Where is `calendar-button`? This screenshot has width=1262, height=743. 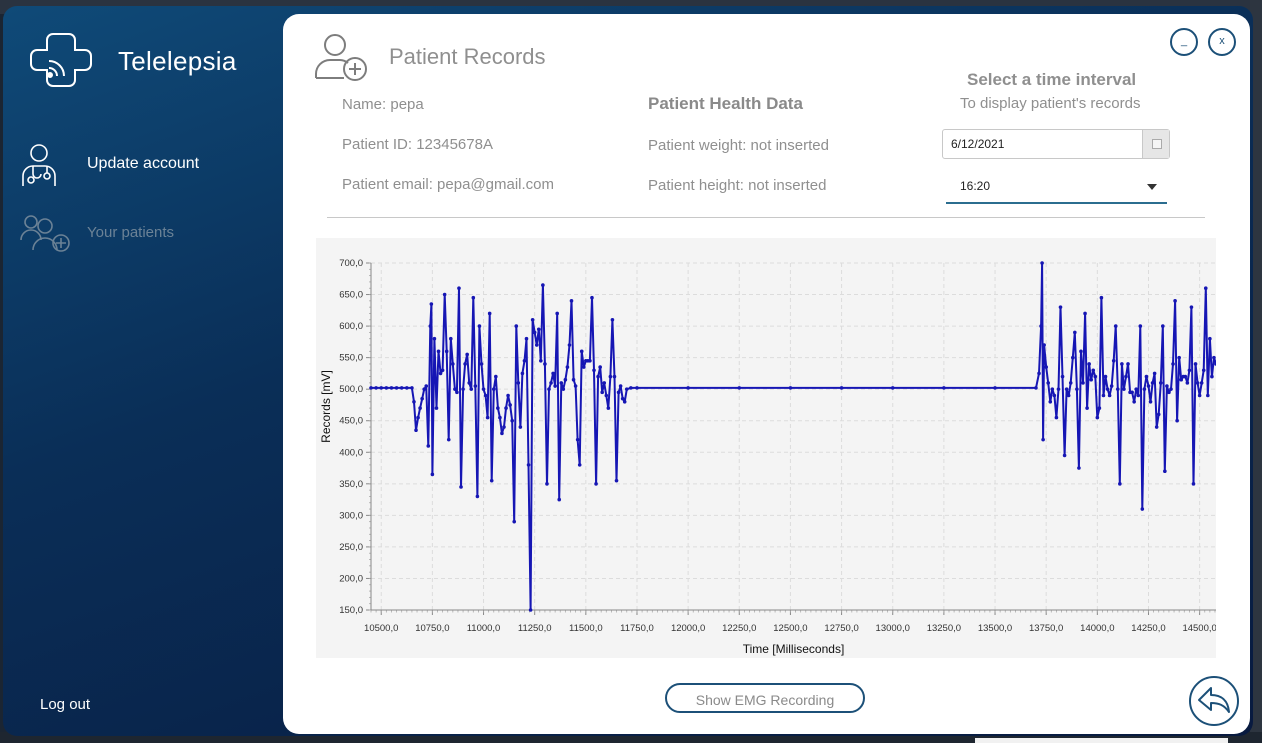
calendar-button is located at coordinates (1155, 144).